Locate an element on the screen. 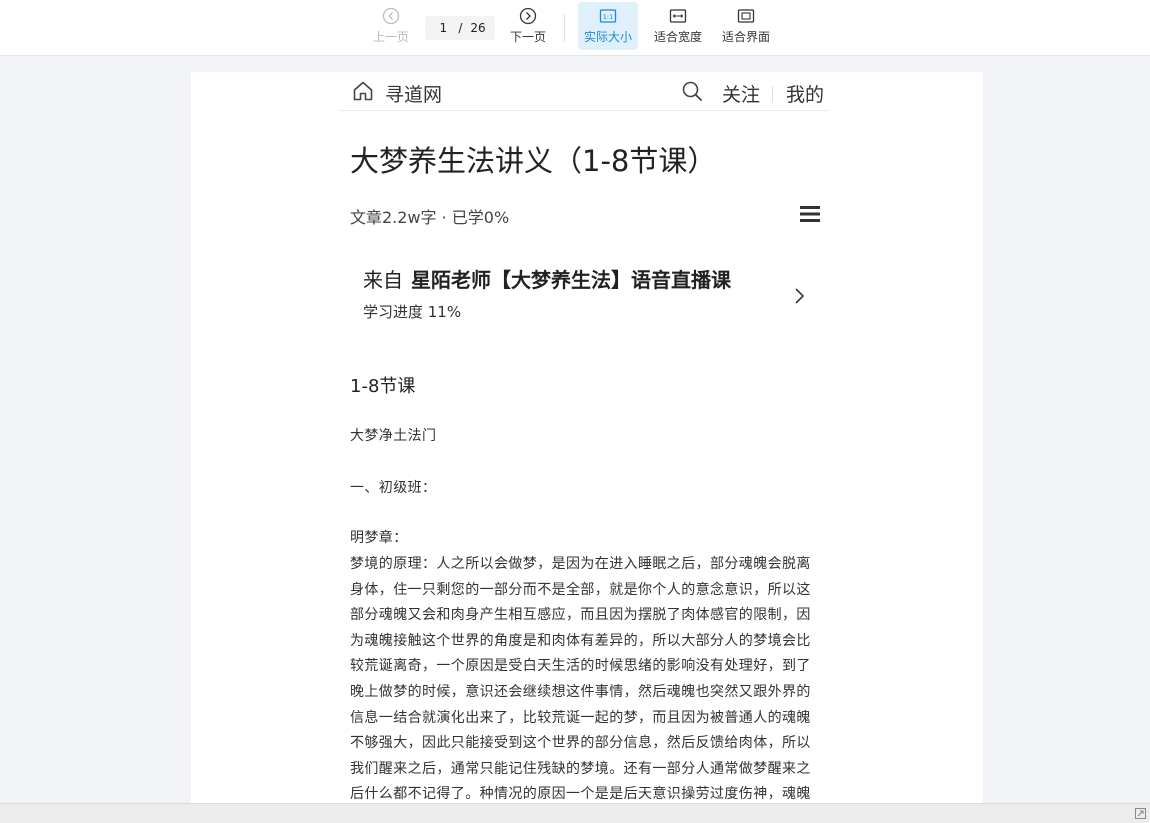  svg-text: 1:1 is located at coordinates (608, 17).